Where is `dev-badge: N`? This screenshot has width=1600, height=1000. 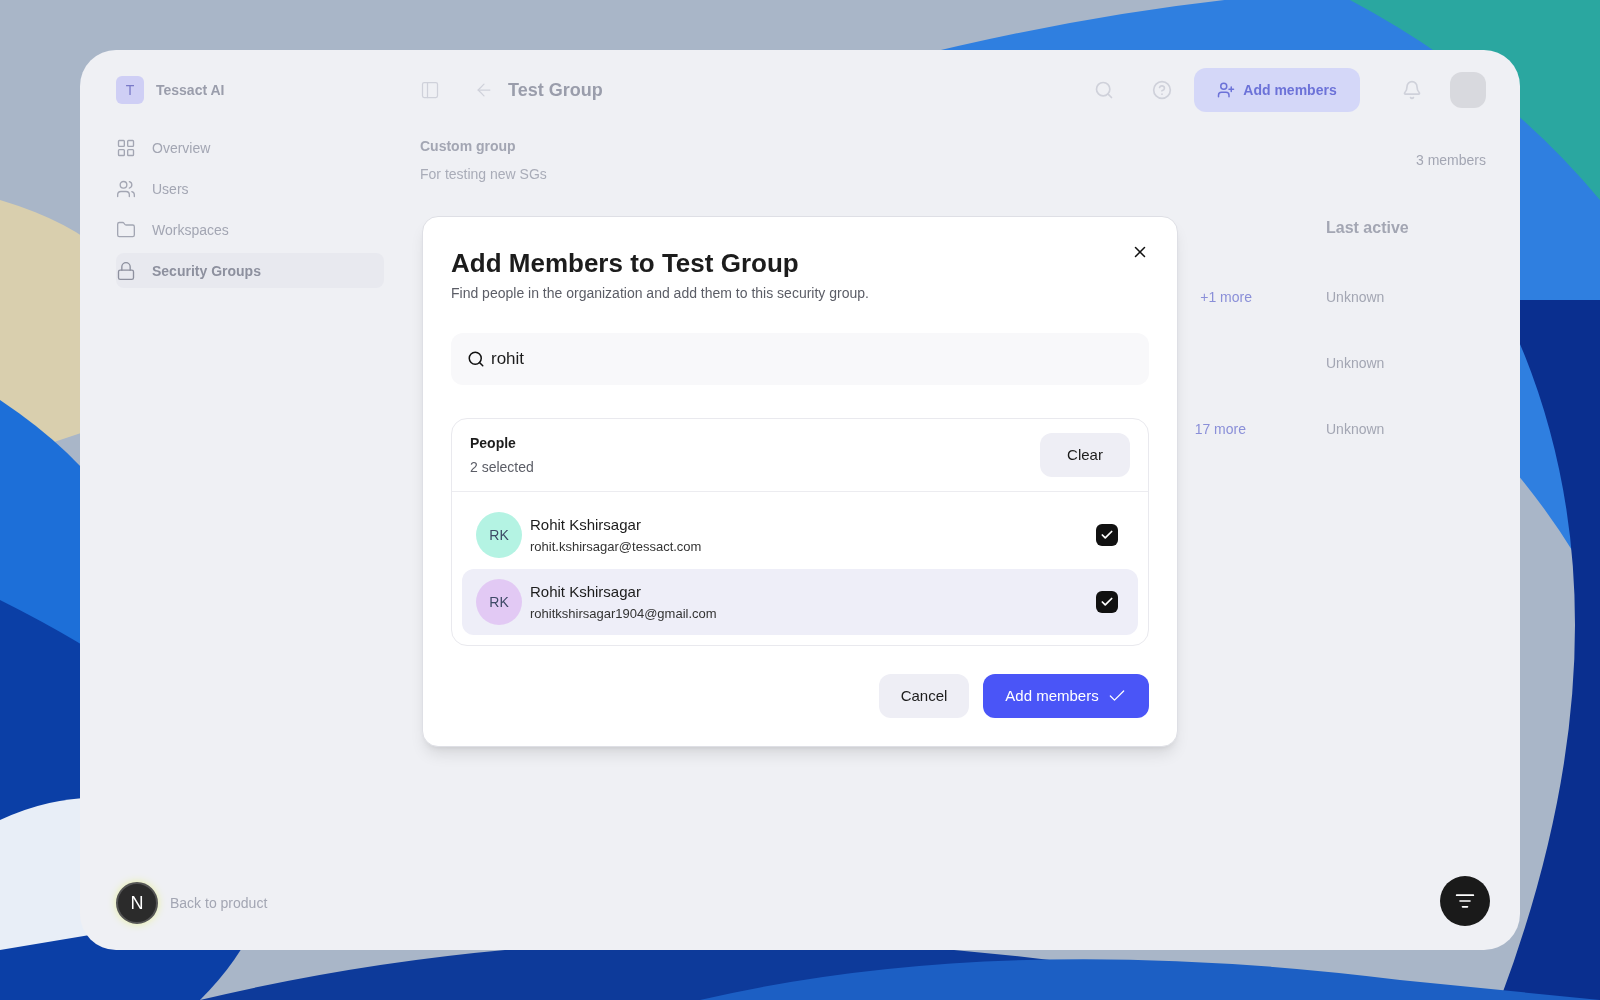
dev-badge: N is located at coordinates (137, 903).